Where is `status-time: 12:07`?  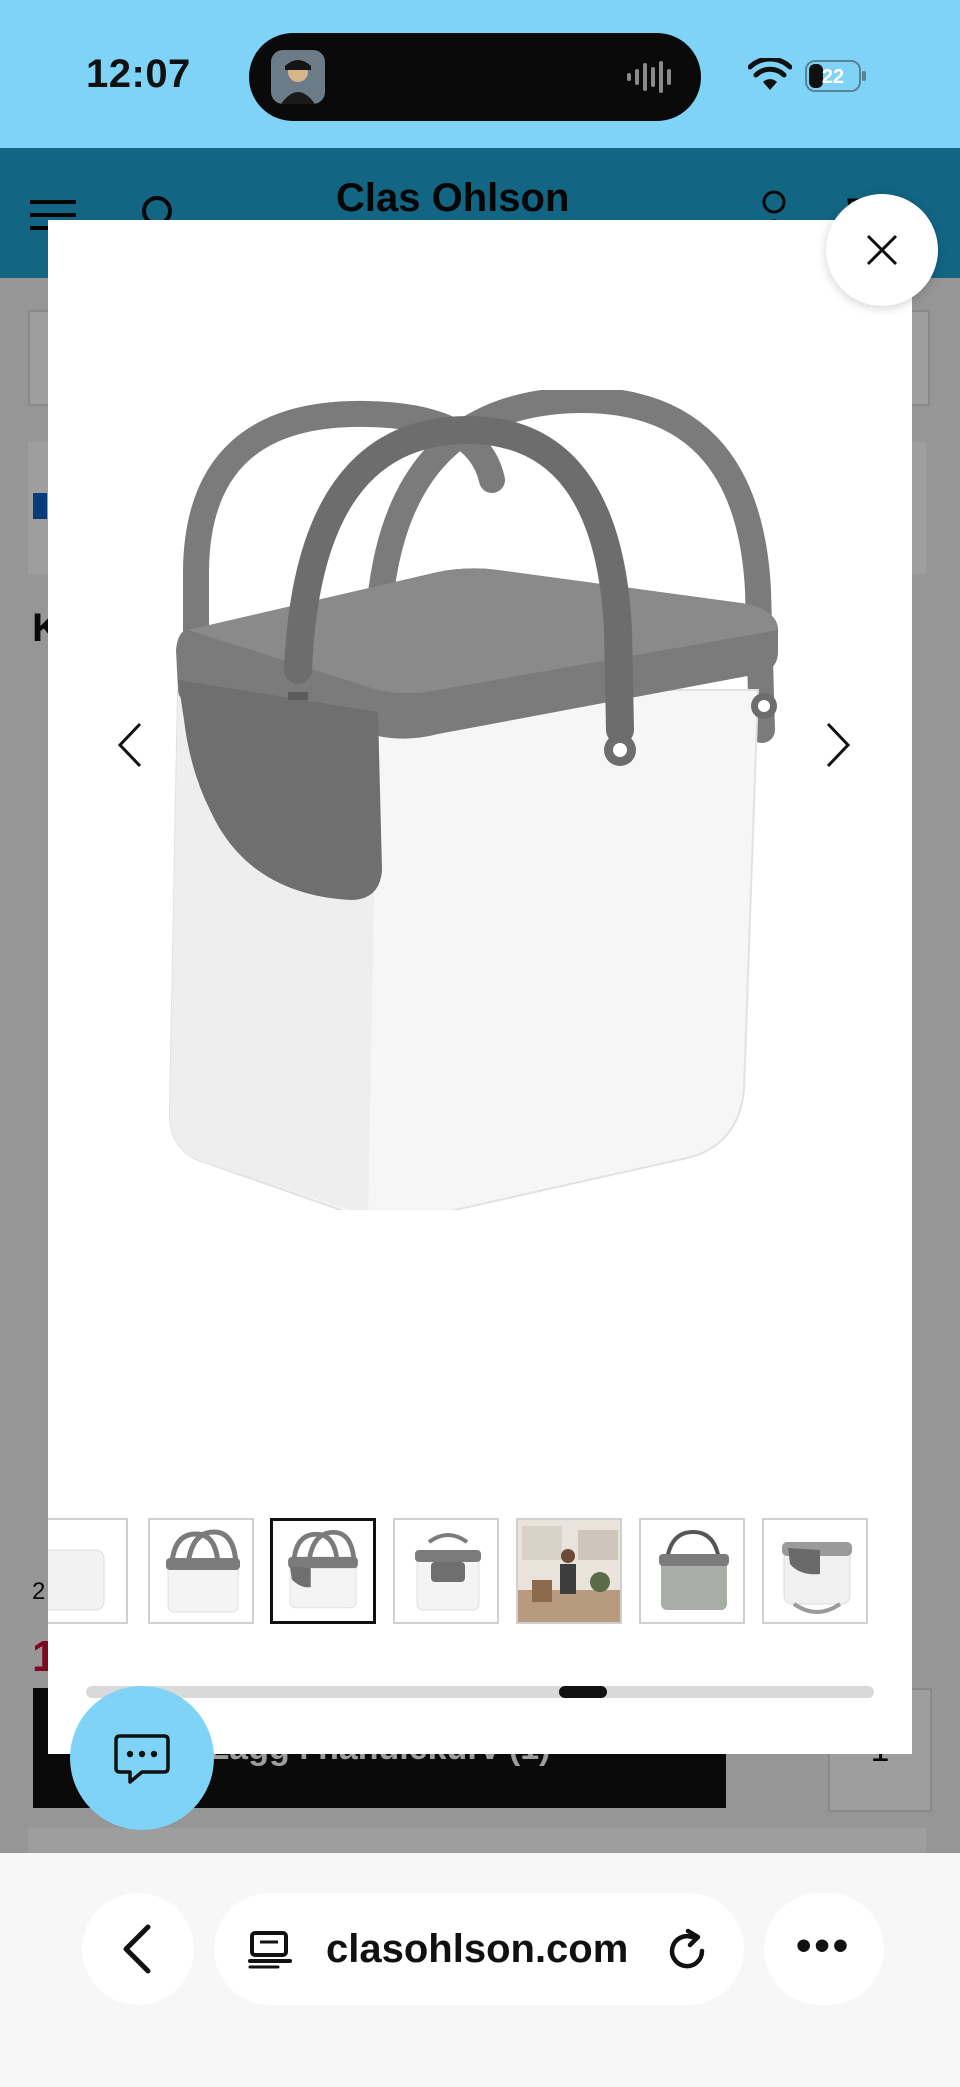 status-time: 12:07 is located at coordinates (138, 74).